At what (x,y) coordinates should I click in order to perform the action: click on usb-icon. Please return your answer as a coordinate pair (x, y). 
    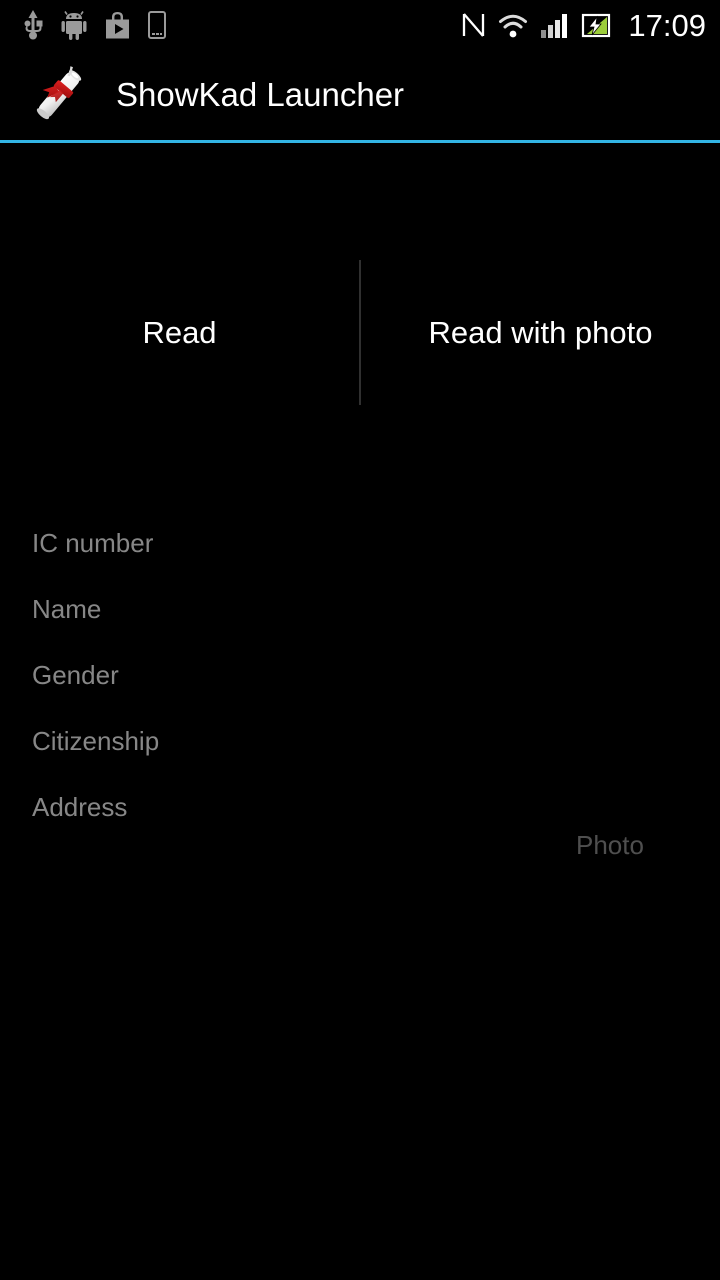
    Looking at the image, I should click on (33, 25).